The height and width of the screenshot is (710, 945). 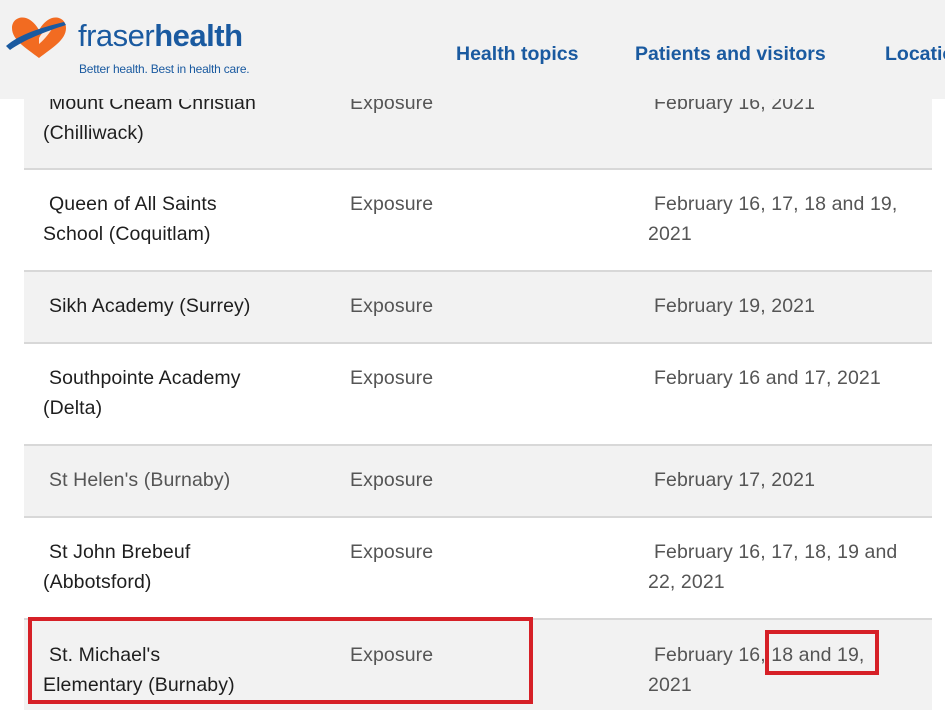 I want to click on school-name: St John Brebeuf (Abbotsford), so click(x=117, y=567).